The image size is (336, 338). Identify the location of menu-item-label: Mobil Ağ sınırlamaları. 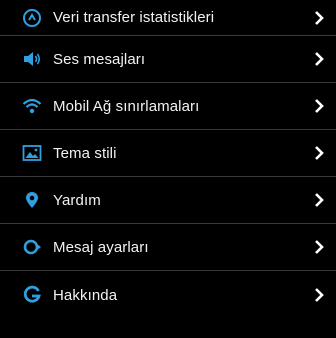
(126, 106).